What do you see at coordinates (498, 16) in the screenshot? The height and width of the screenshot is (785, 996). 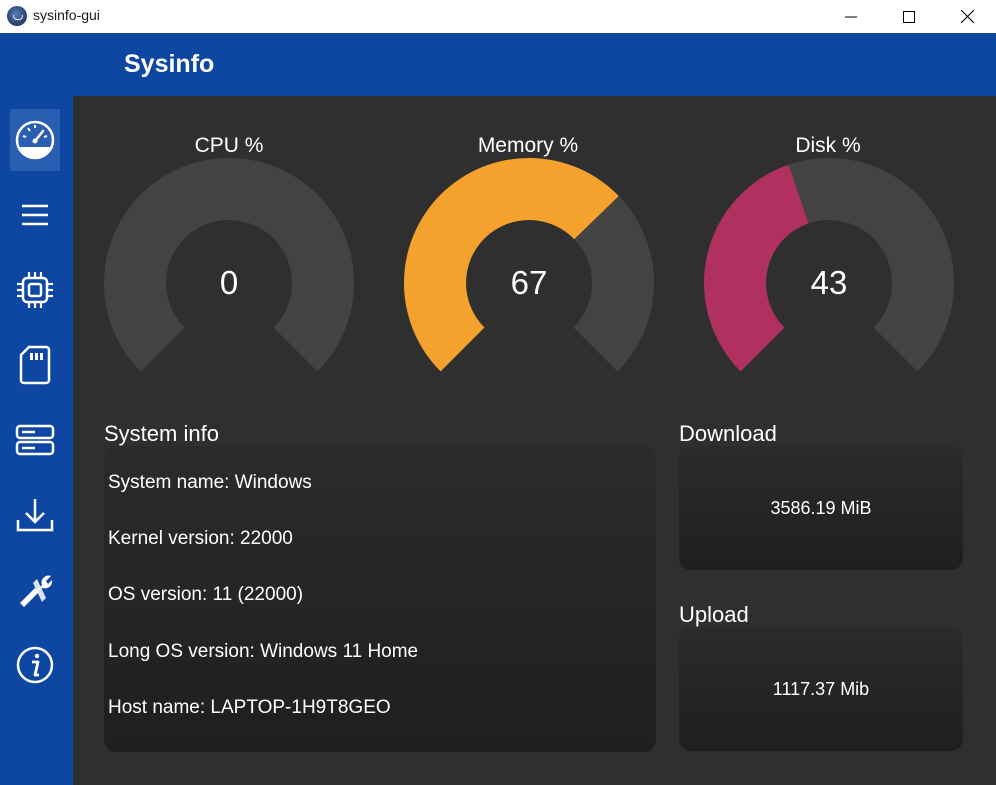 I see `window-title-bar: sysinfo-gui` at bounding box center [498, 16].